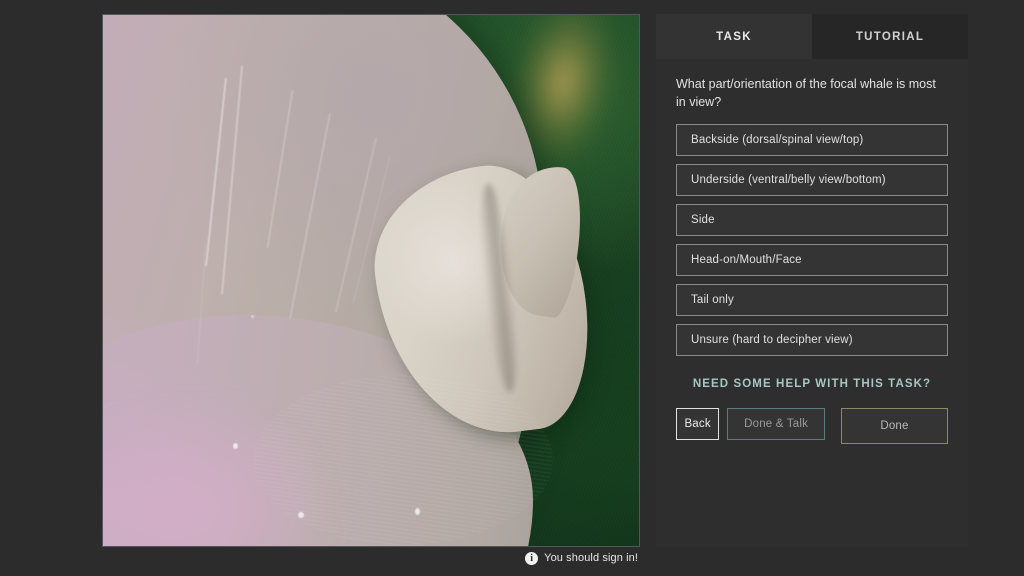 The height and width of the screenshot is (576, 1024). I want to click on option-side: Side, so click(812, 220).